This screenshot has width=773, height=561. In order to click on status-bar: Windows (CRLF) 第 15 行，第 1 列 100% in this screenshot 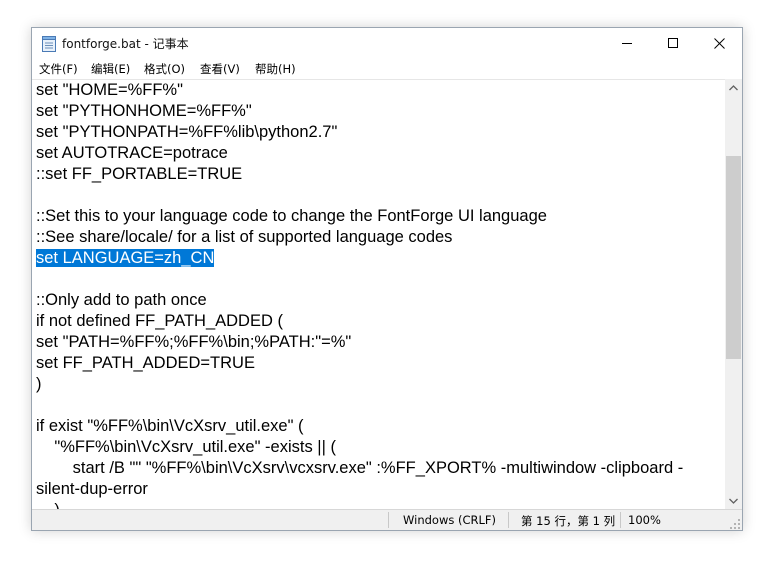, I will do `click(387, 519)`.